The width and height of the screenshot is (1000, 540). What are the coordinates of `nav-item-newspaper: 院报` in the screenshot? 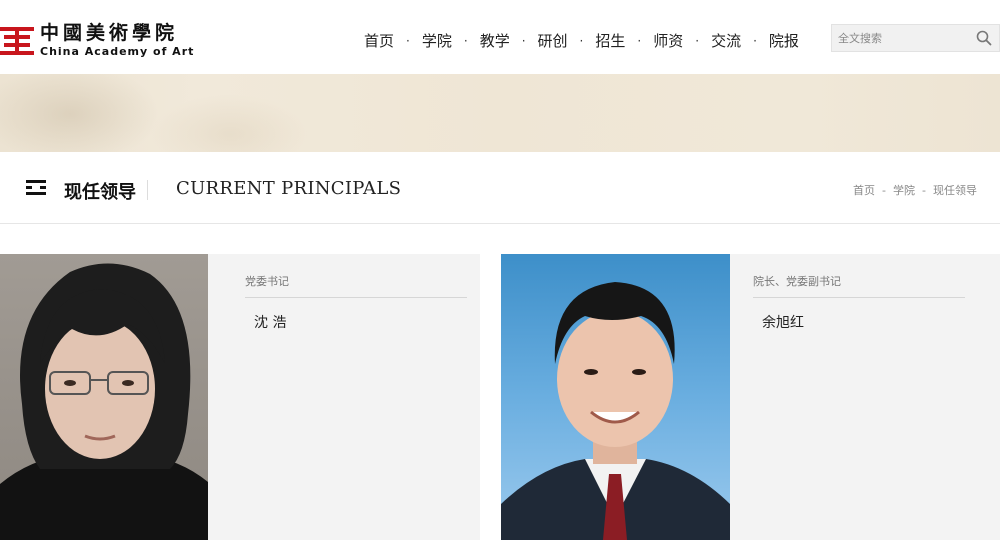 It's located at (784, 40).